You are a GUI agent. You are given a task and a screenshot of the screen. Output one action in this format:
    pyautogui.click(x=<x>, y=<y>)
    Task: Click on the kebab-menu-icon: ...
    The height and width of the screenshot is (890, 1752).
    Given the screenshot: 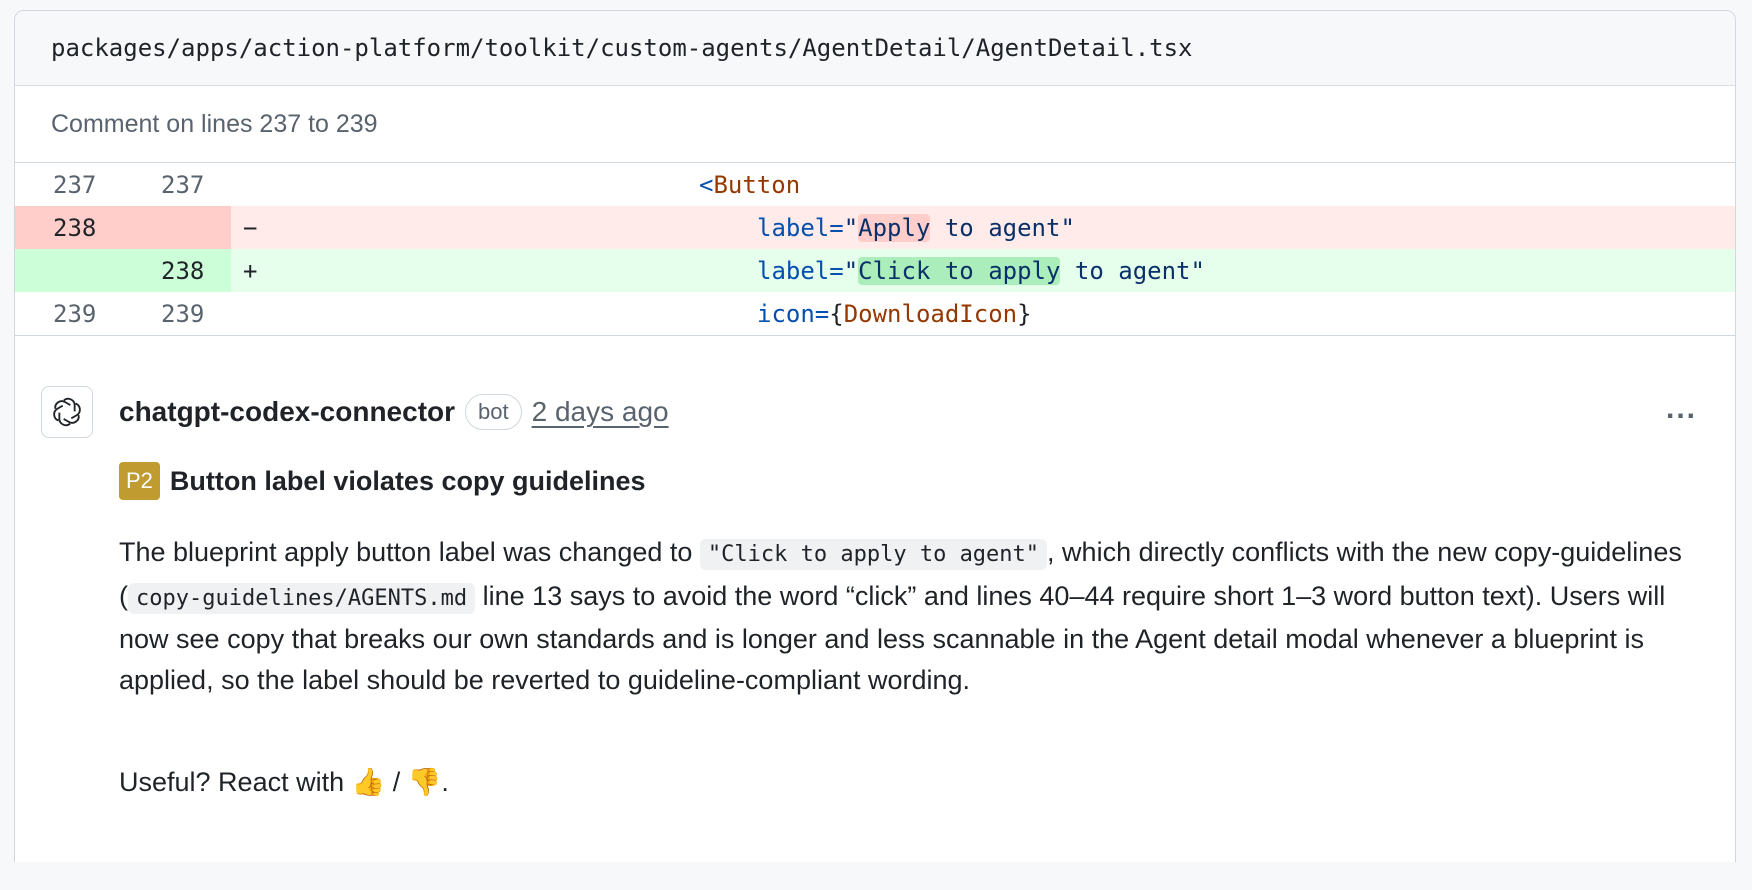 What is the action you would take?
    pyautogui.click(x=1681, y=409)
    